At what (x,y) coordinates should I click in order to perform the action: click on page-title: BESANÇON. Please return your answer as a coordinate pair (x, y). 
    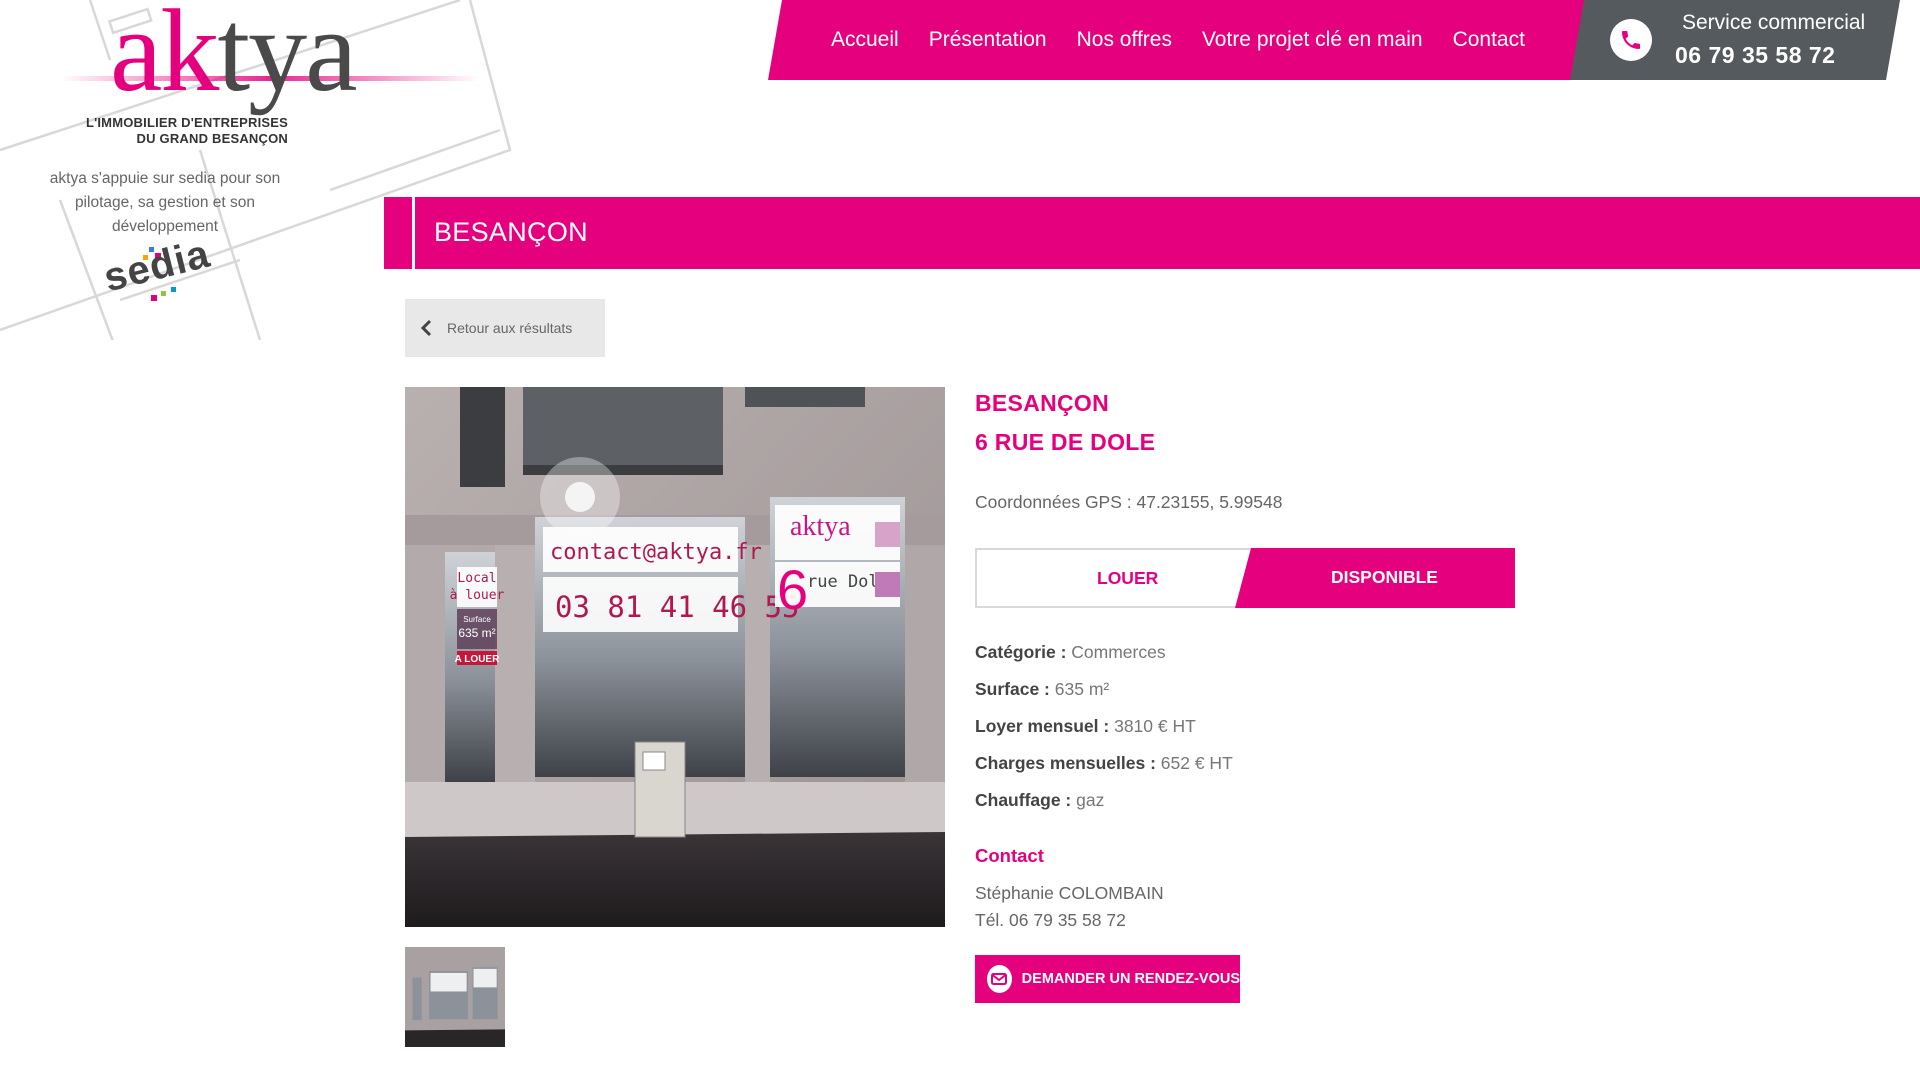
    Looking at the image, I should click on (511, 232).